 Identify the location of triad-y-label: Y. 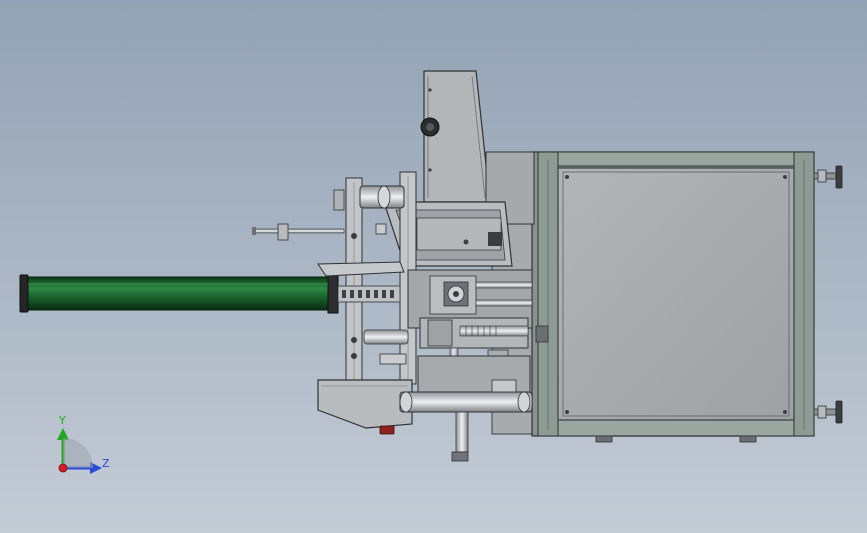
(62, 420).